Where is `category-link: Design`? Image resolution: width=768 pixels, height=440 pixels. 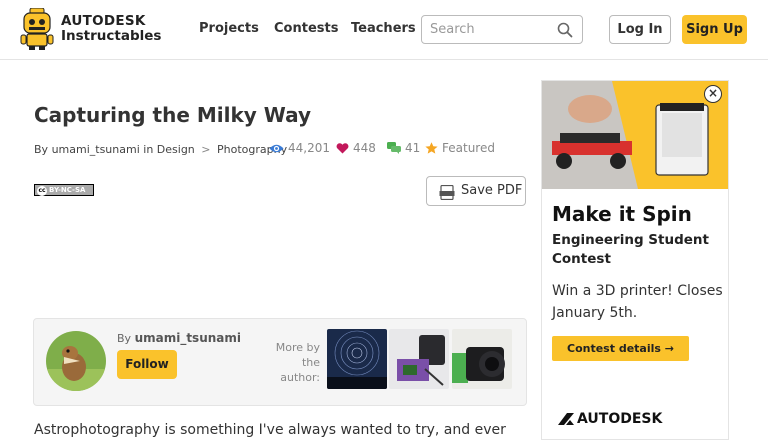 category-link: Design is located at coordinates (176, 149).